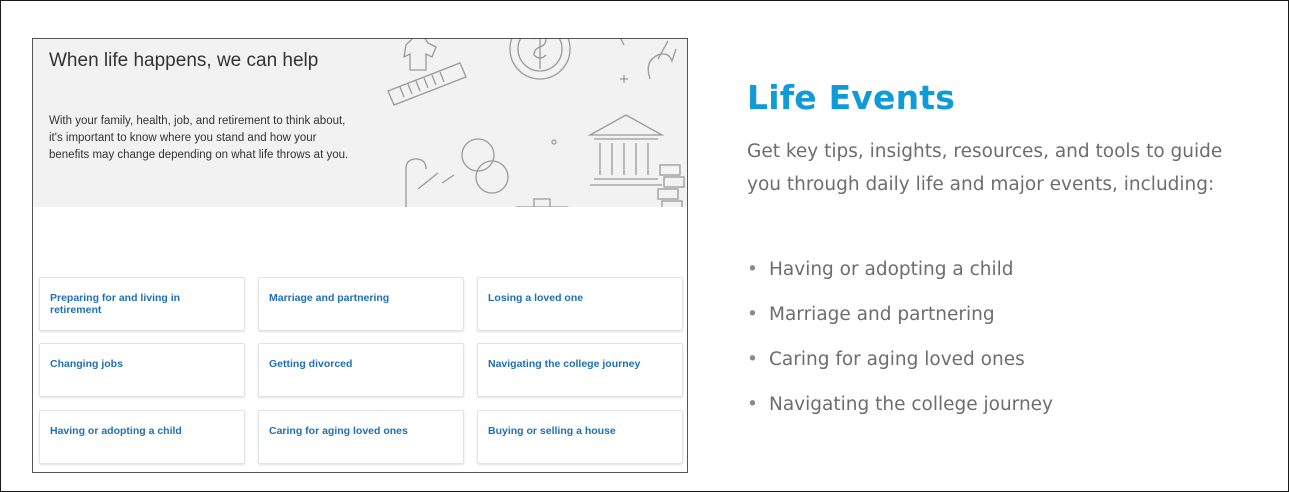  I want to click on tile-preparing-retirement: Preparing for and living in retirement, so click(142, 304).